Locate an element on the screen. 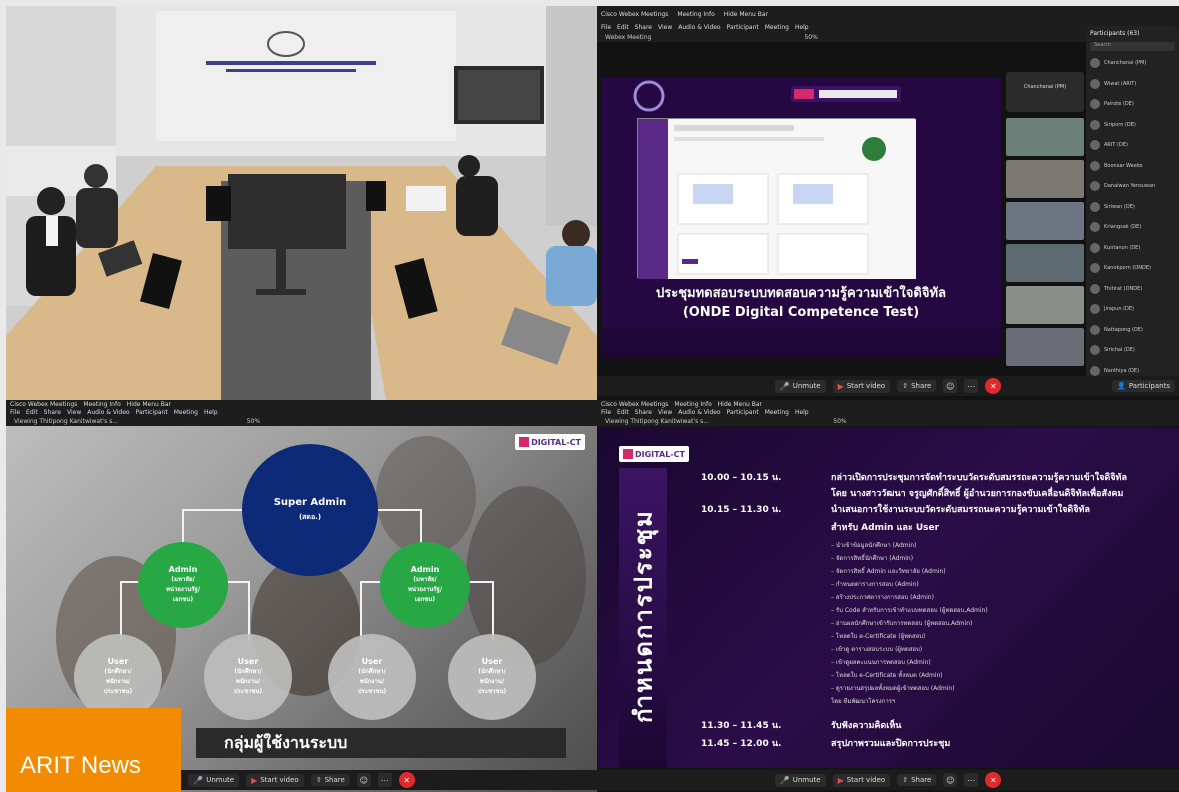 The width and height of the screenshot is (1179, 792). participants-title: Participants (63) is located at coordinates (1115, 33).